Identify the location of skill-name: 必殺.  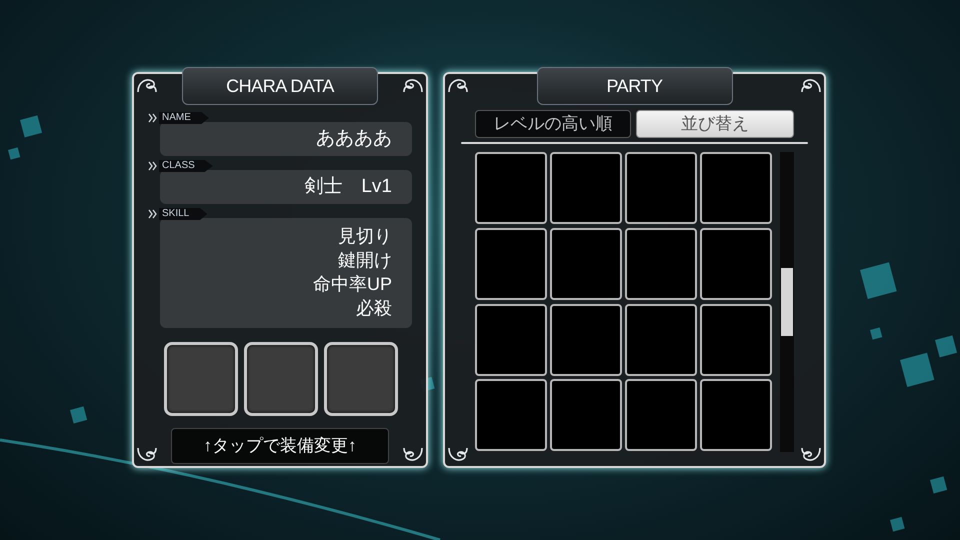
(374, 308).